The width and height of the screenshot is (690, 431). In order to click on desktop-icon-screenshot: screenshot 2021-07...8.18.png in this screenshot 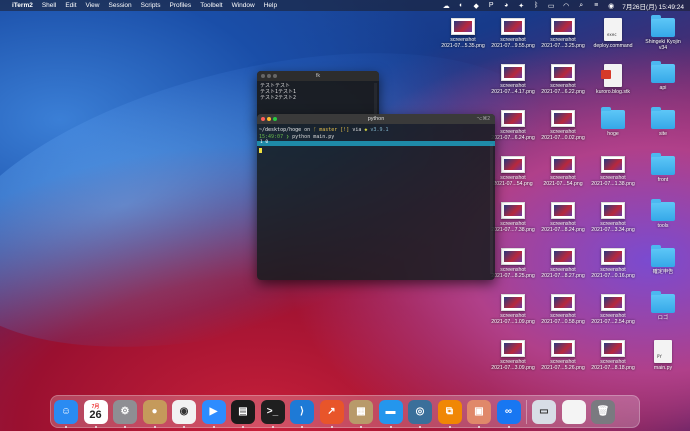, I will do `click(613, 355)`.